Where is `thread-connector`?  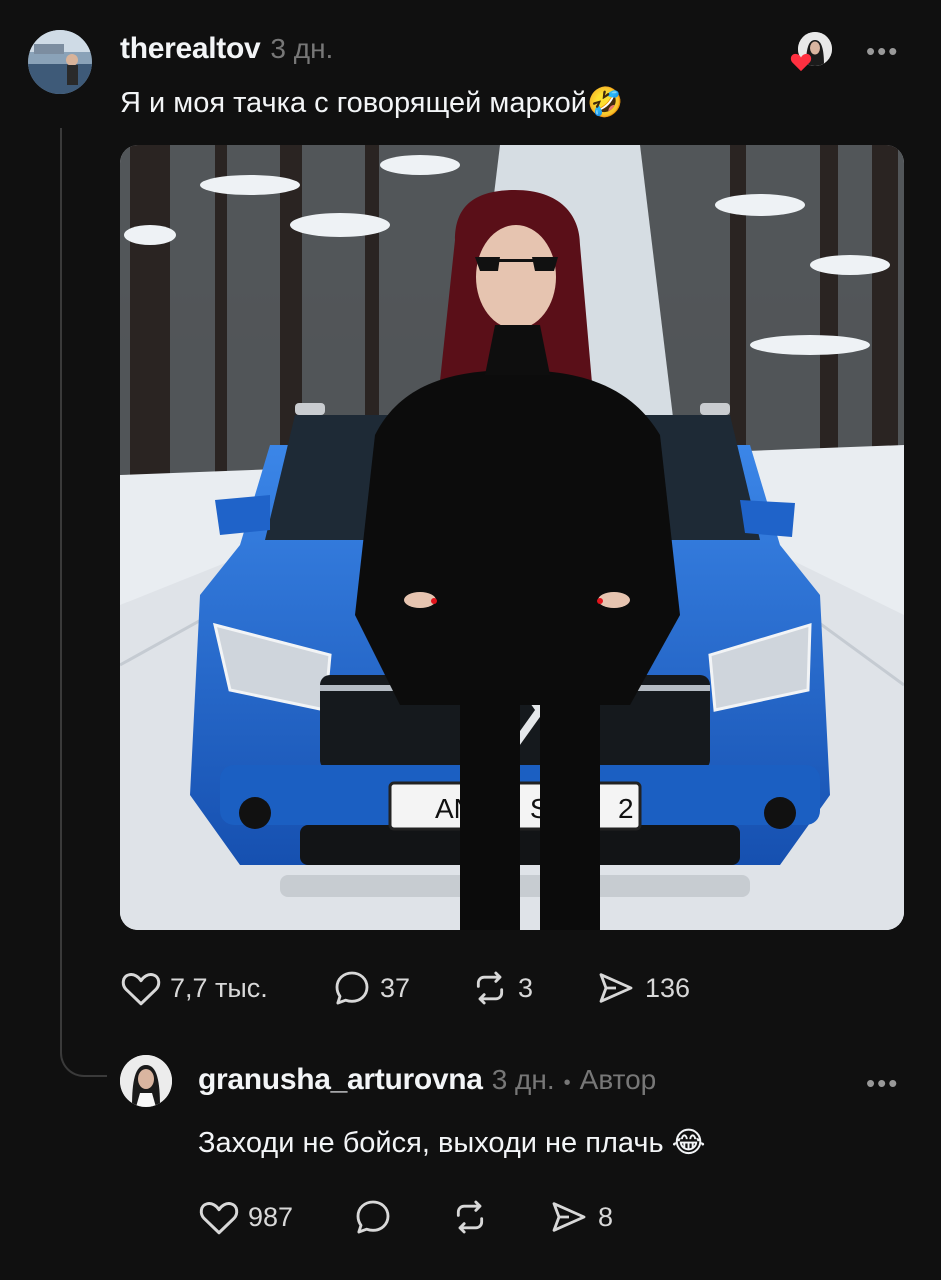 thread-connector is located at coordinates (83, 1053).